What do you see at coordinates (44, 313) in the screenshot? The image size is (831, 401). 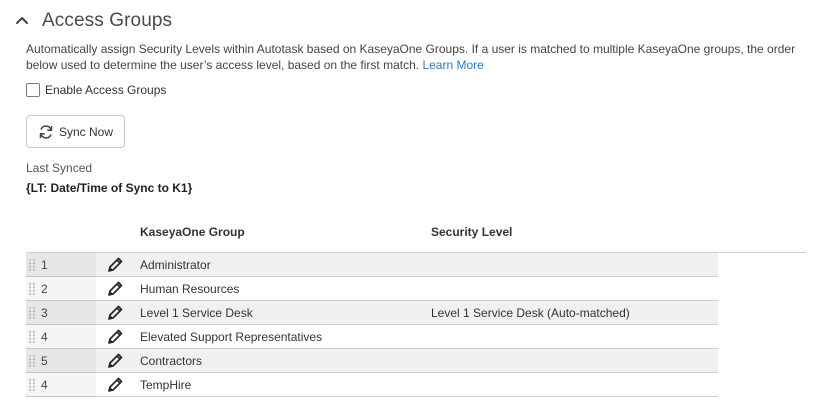 I see `row-order-number: 3` at bounding box center [44, 313].